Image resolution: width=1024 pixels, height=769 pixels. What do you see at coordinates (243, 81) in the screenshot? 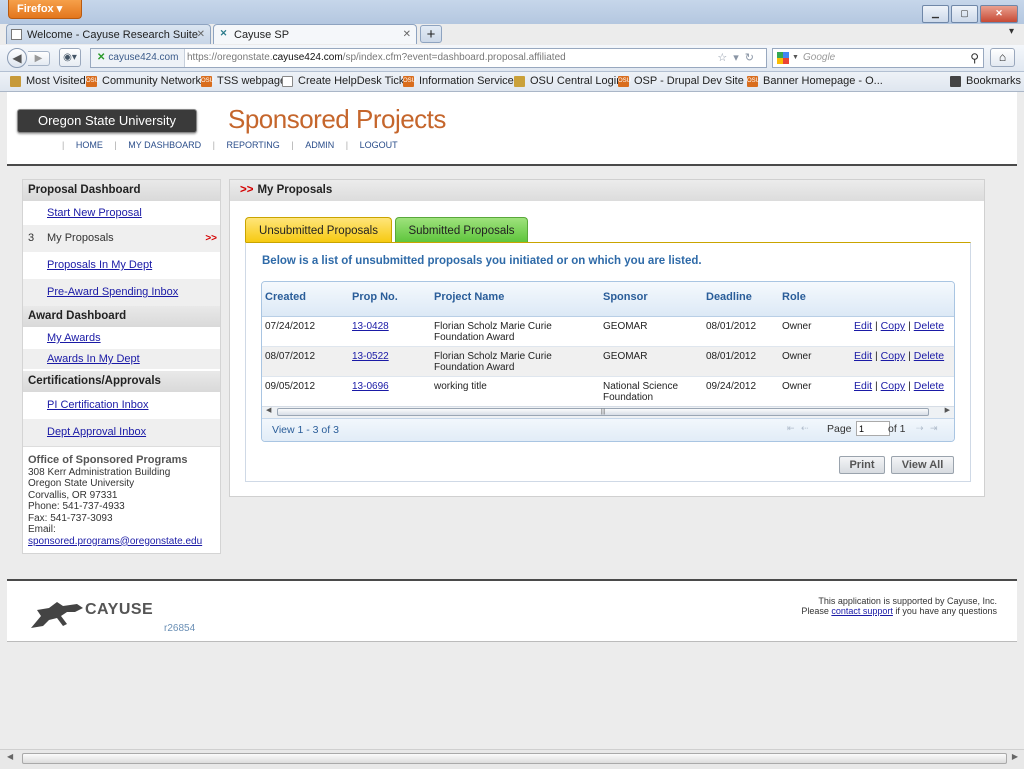
I see `bookmark-tss: OSU TSS webpage` at bounding box center [243, 81].